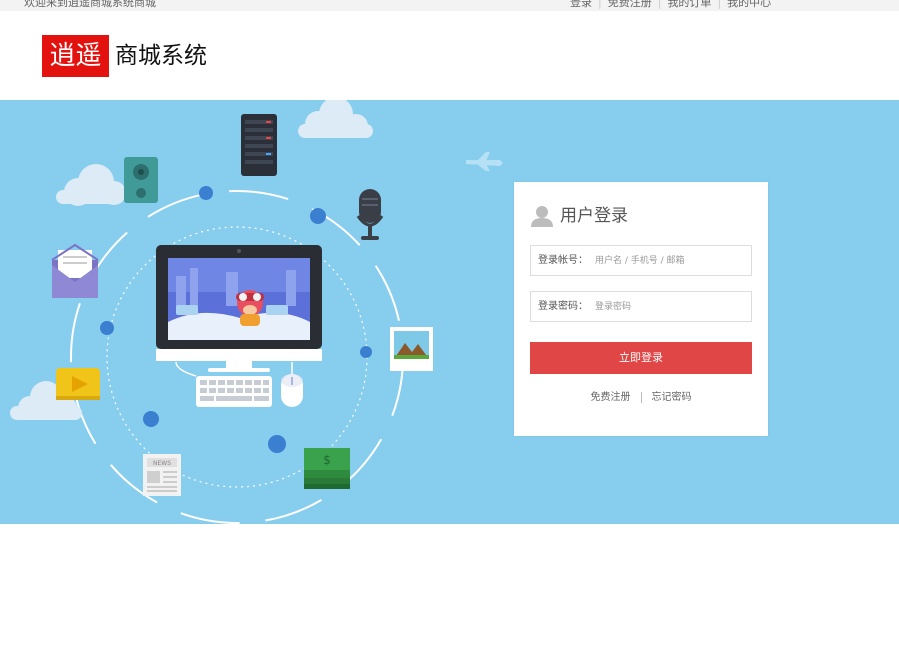  What do you see at coordinates (672, 397) in the screenshot?
I see `forgot-password-link: 忘记密码` at bounding box center [672, 397].